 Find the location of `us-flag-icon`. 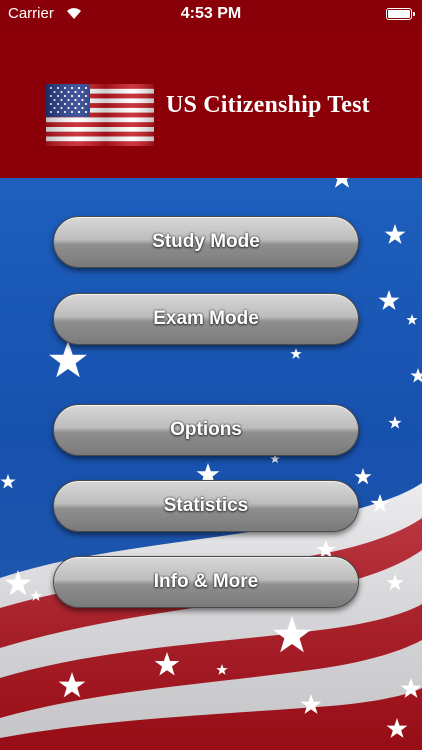

us-flag-icon is located at coordinates (100, 115).